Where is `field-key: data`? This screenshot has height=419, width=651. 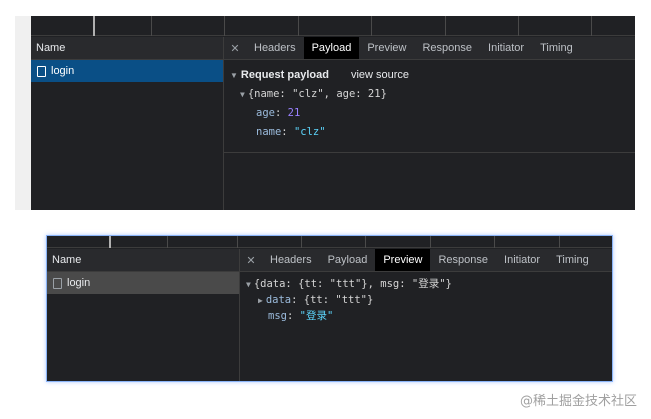 field-key: data is located at coordinates (278, 300).